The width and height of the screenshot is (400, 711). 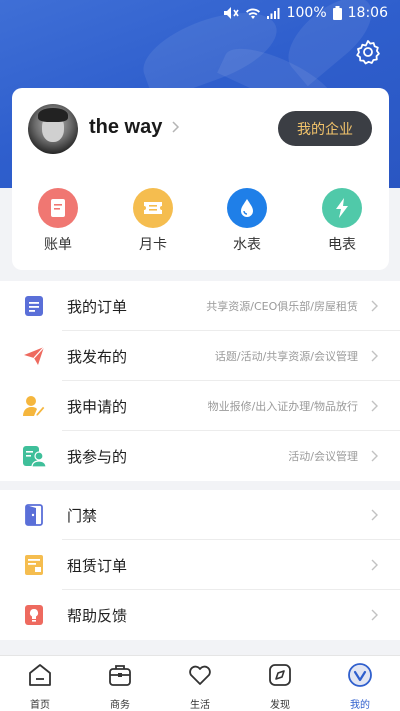 What do you see at coordinates (34, 355) in the screenshot?
I see `send-icon` at bounding box center [34, 355].